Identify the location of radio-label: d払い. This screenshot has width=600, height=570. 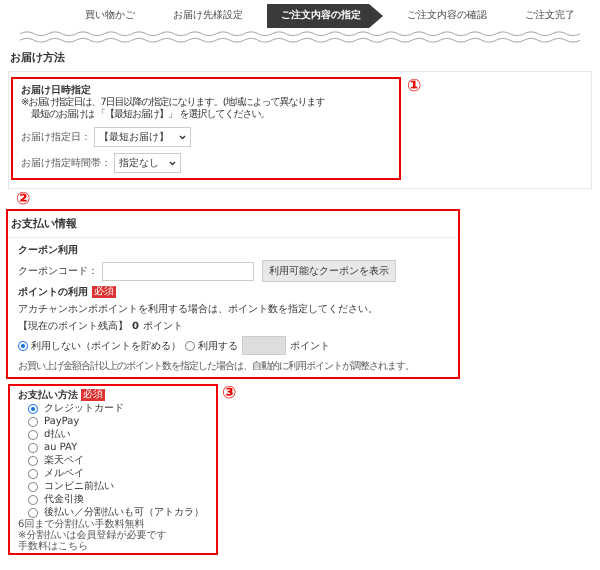
(57, 434).